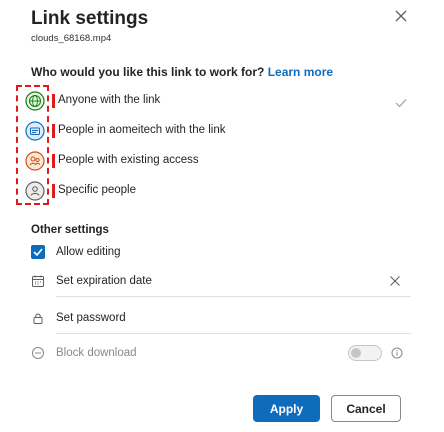  What do you see at coordinates (222, 102) in the screenshot?
I see `option-anyone: Anyone with the link` at bounding box center [222, 102].